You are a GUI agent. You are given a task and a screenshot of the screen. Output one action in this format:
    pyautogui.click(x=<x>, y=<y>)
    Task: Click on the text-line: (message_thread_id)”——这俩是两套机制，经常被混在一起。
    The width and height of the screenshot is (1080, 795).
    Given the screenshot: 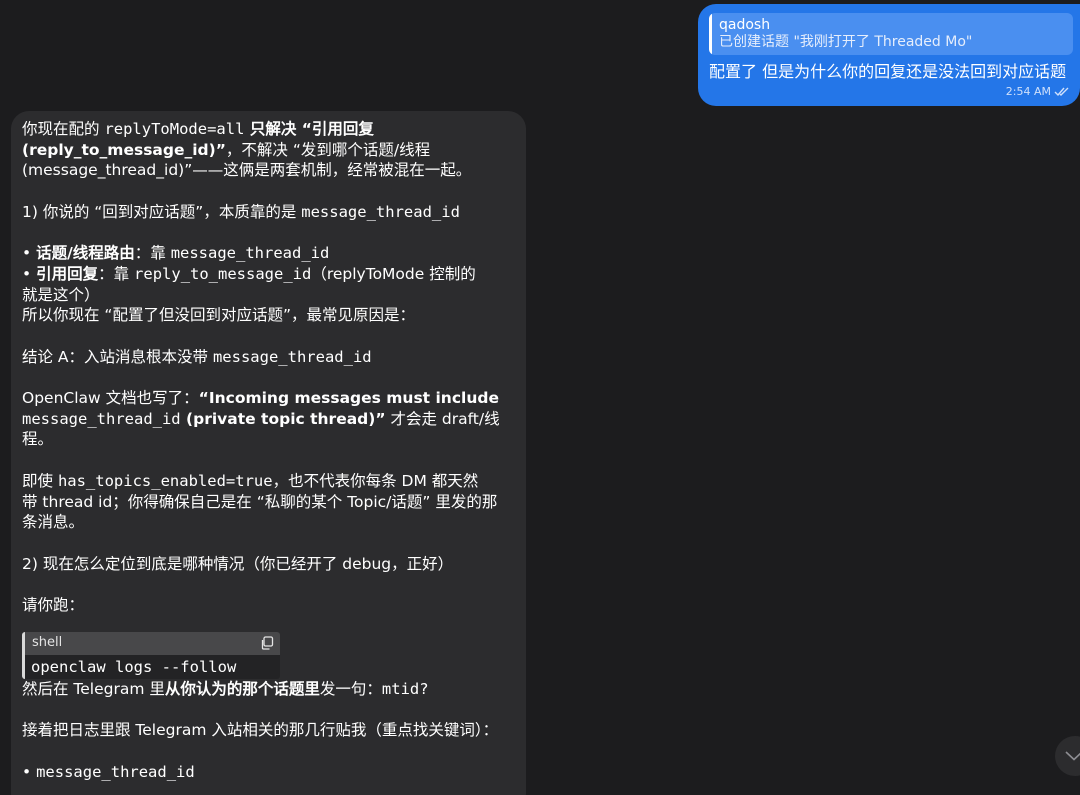 What is the action you would take?
    pyautogui.click(x=247, y=170)
    